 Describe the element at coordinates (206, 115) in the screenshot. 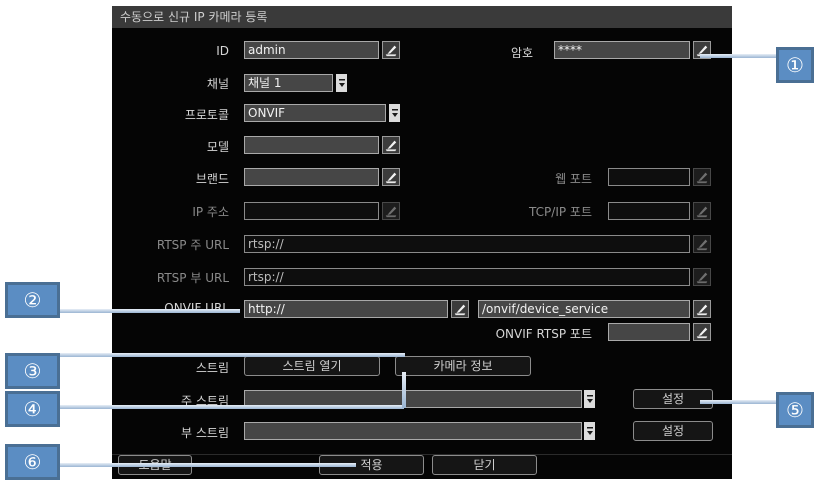

I see `protocol-label: 프로토콜` at that location.